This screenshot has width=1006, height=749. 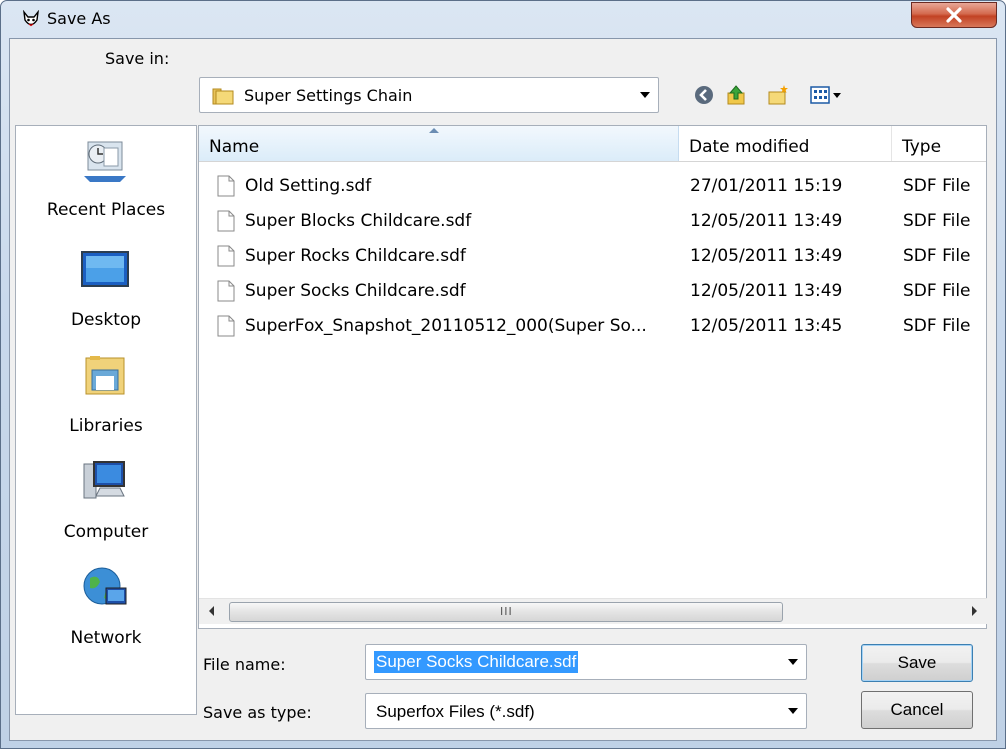 I want to click on save-in-combo: Super Settings Chain, so click(x=429, y=95).